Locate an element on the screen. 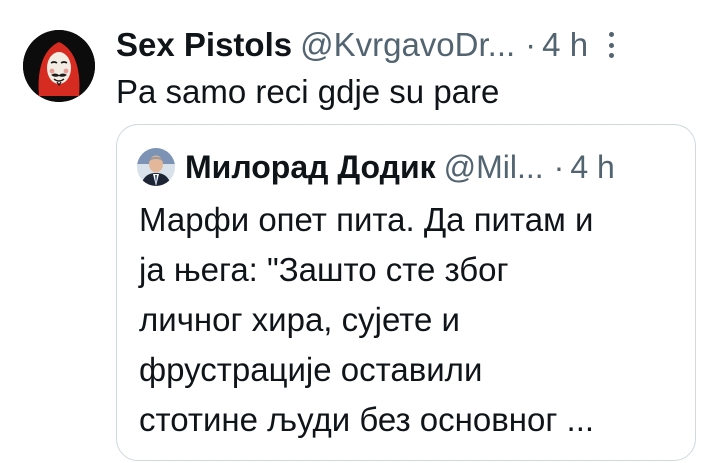  quoted-avatar is located at coordinates (156, 167).